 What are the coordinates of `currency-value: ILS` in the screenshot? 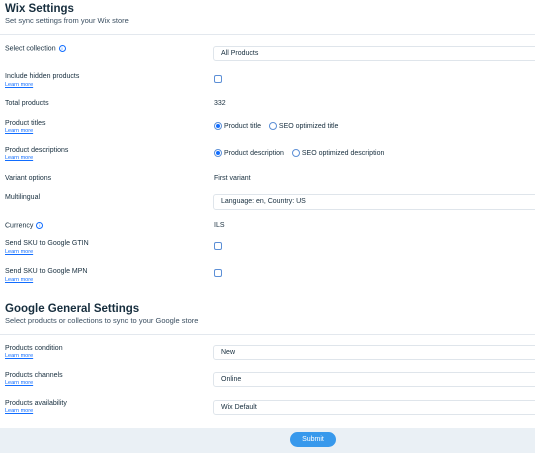 It's located at (219, 225).